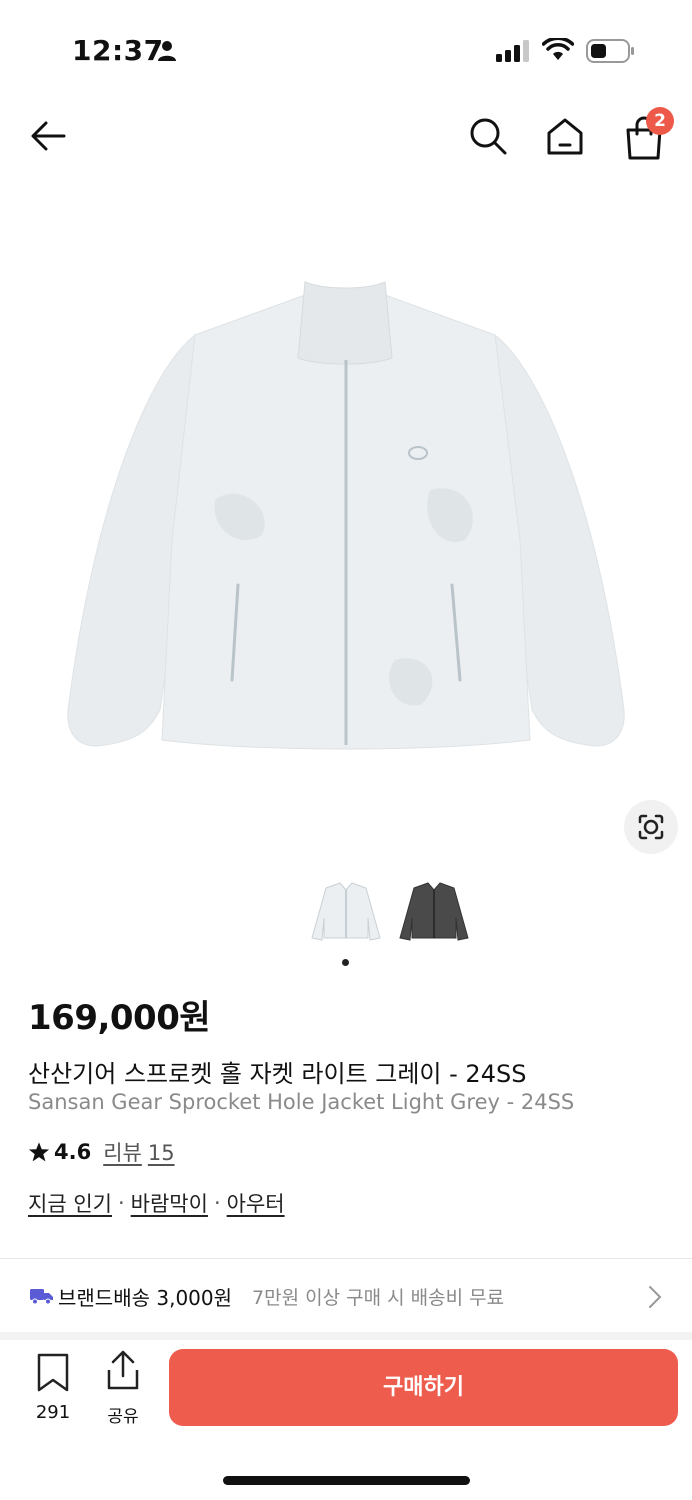 The image size is (692, 1500). What do you see at coordinates (104, 1298) in the screenshot?
I see `shipping-type: 브랜드배송` at bounding box center [104, 1298].